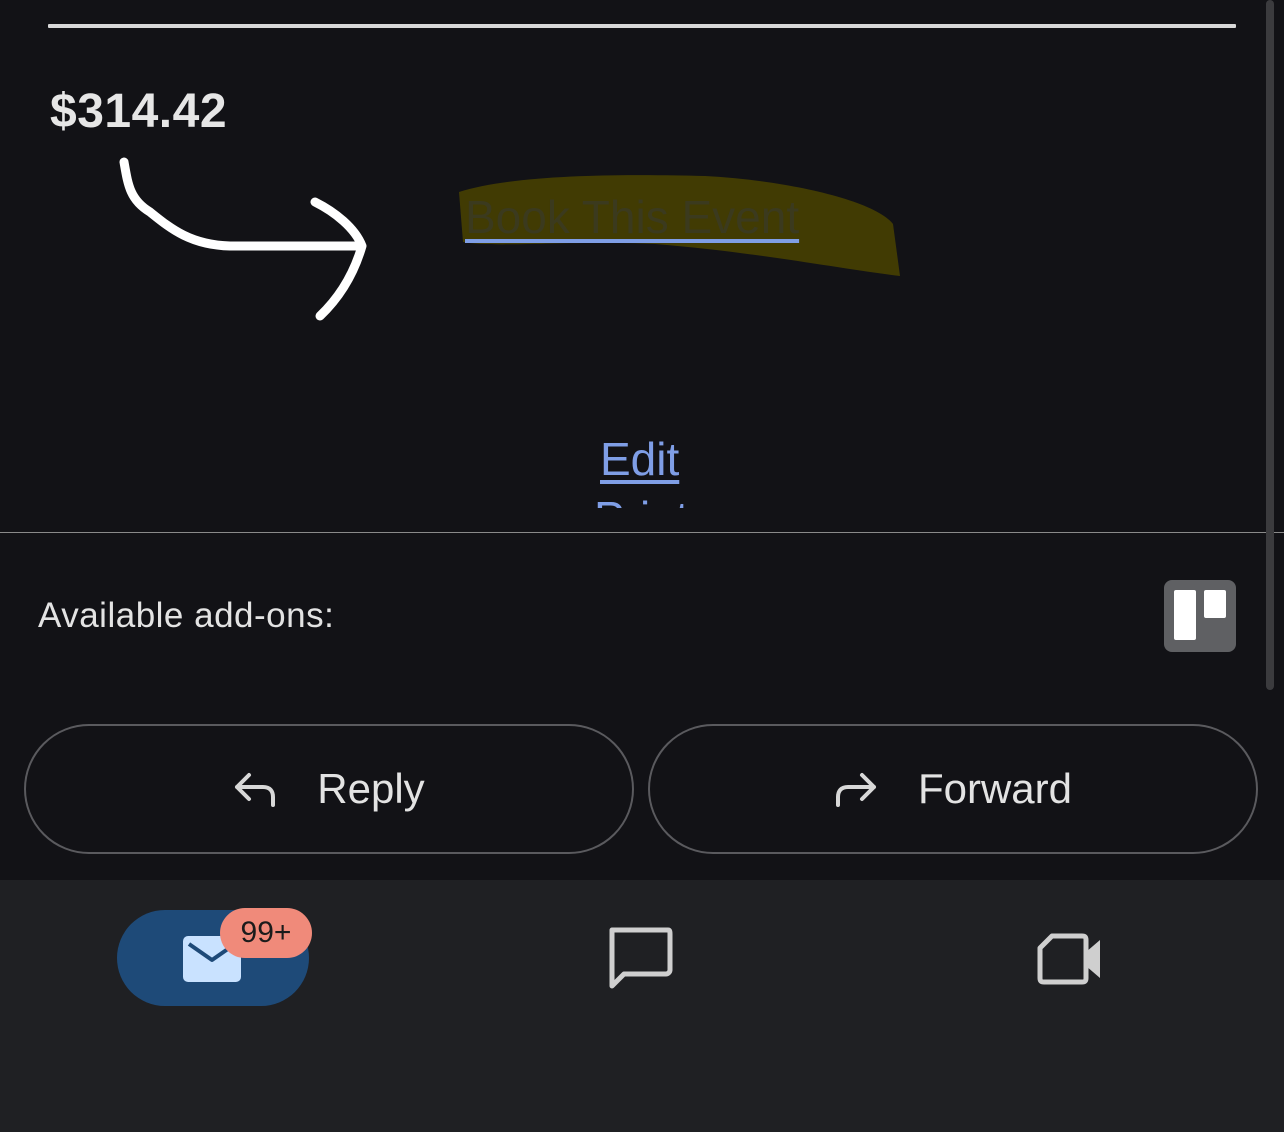  I want to click on trello-icon, so click(1200, 616).